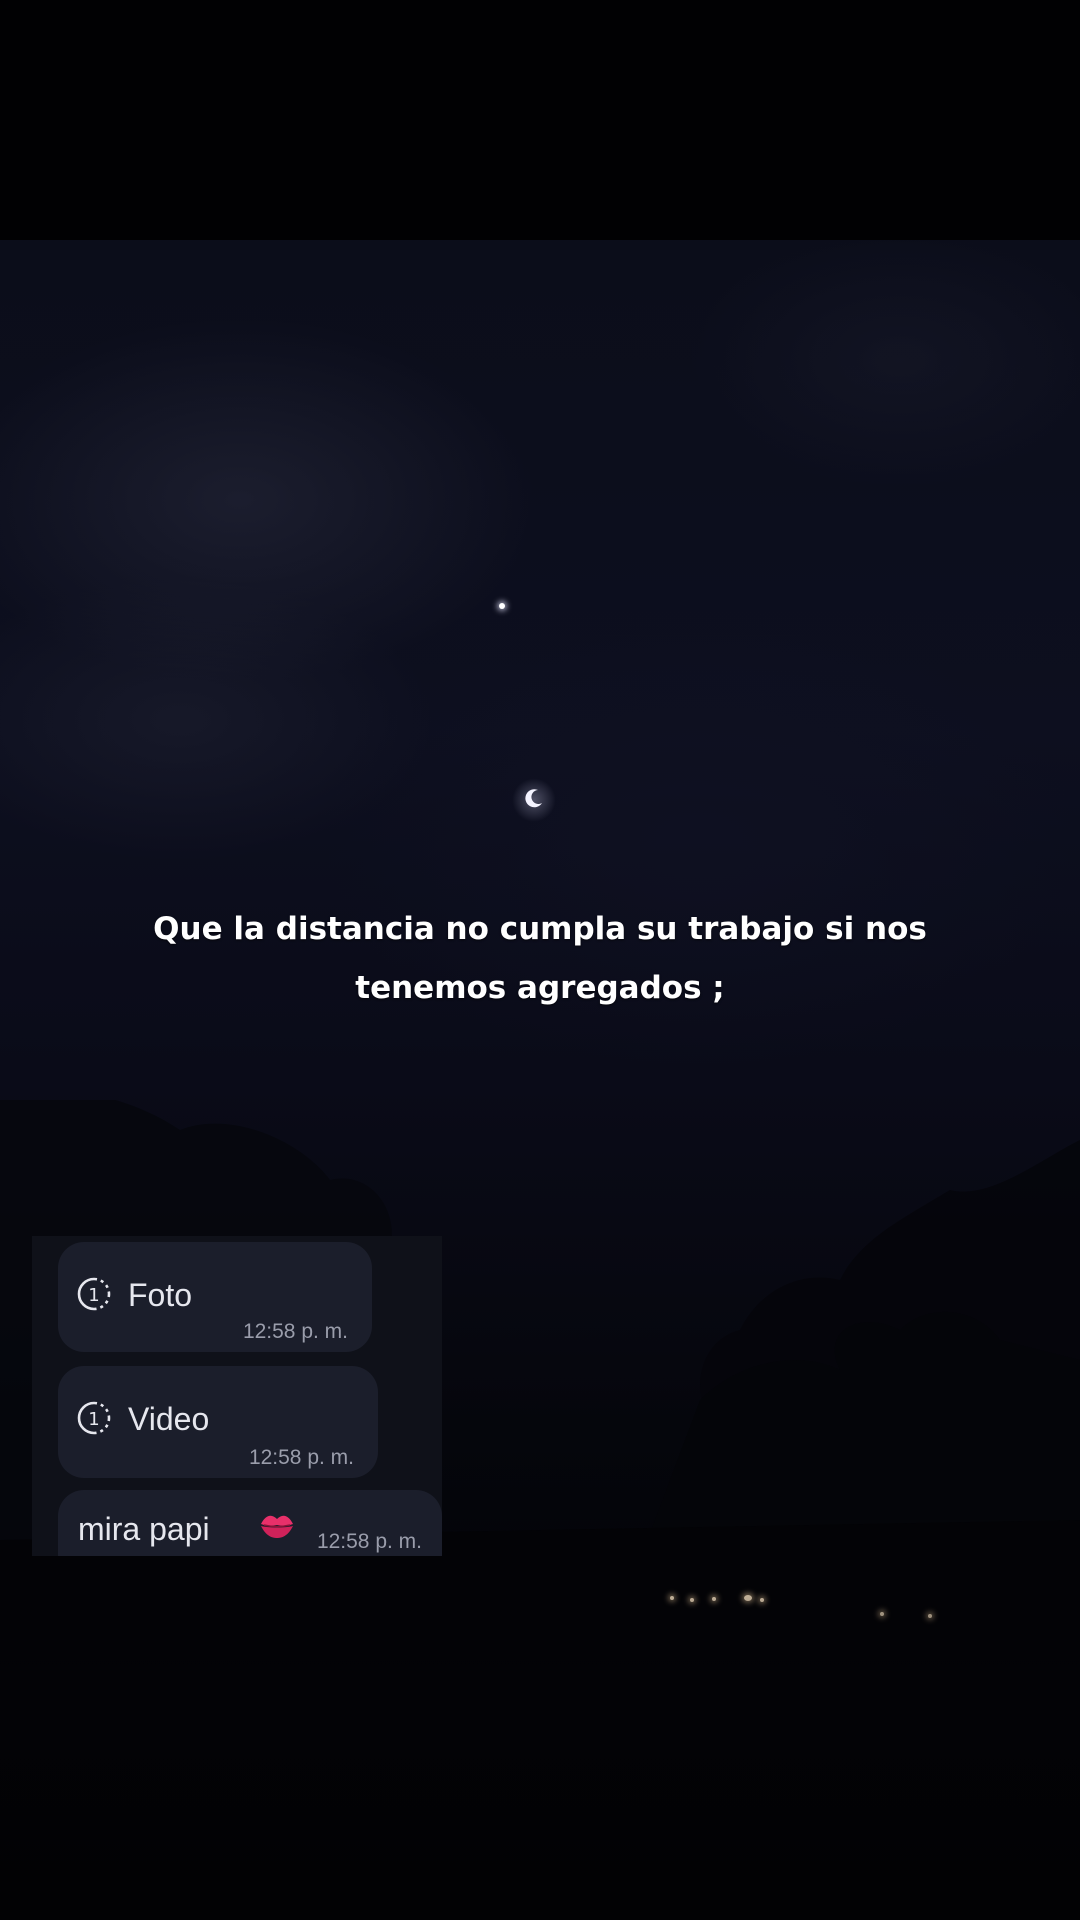  What do you see at coordinates (540, 120) in the screenshot?
I see `top-letterbox` at bounding box center [540, 120].